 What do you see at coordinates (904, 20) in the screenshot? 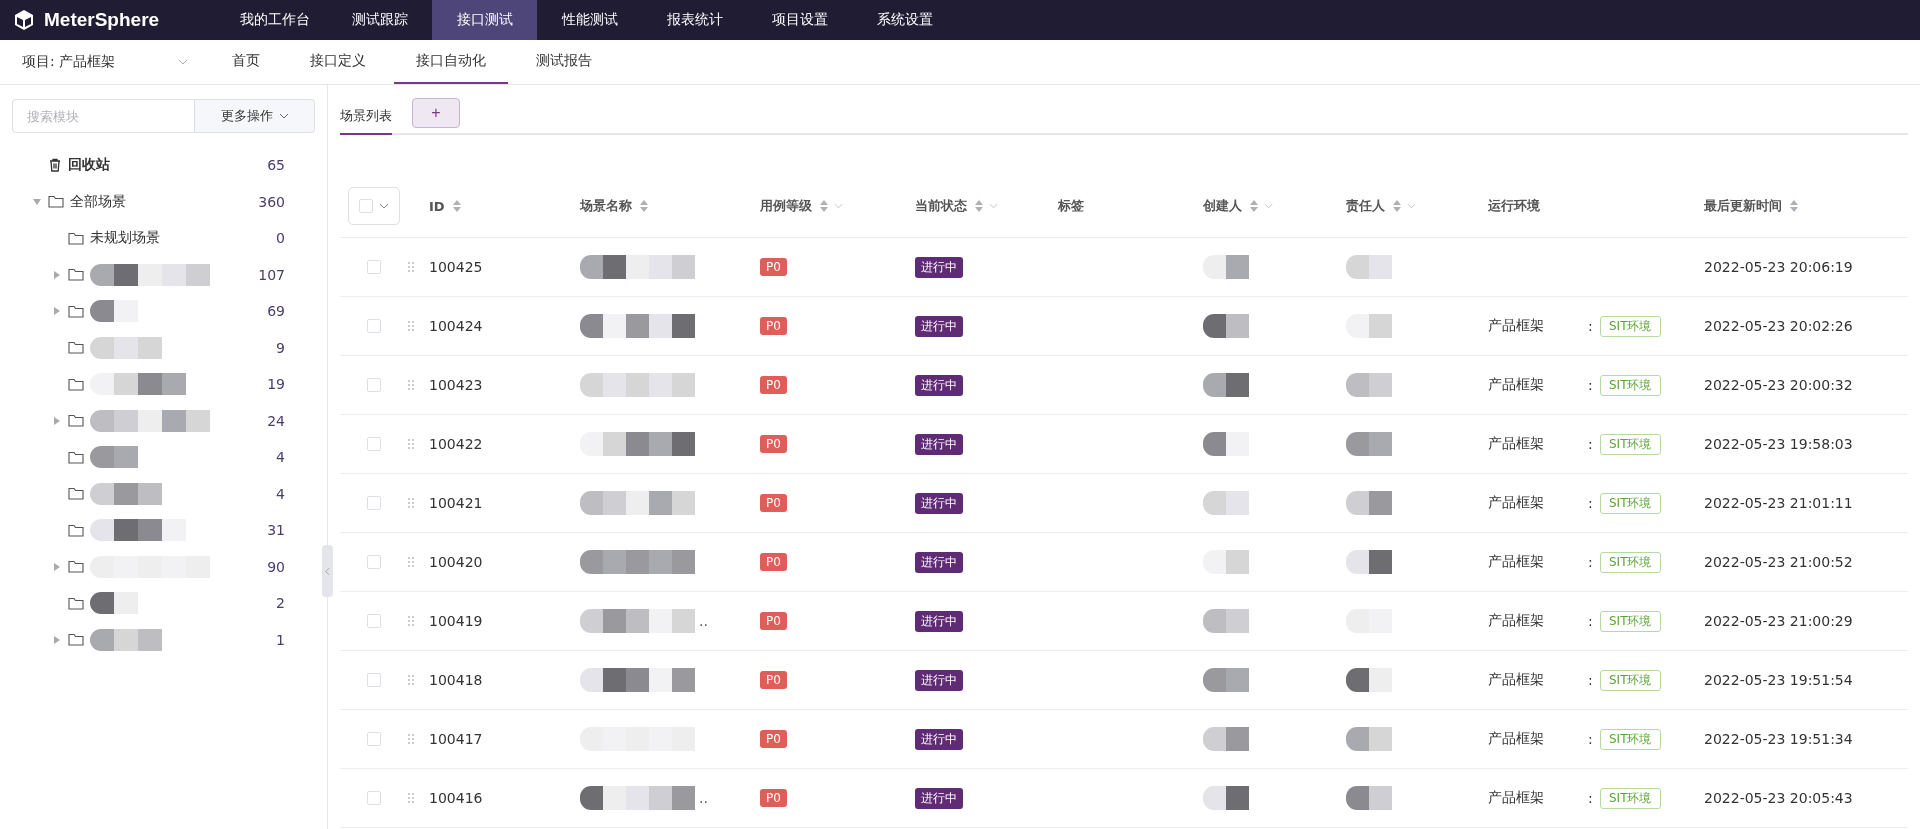
I see `nav-tab: 系统设置` at bounding box center [904, 20].